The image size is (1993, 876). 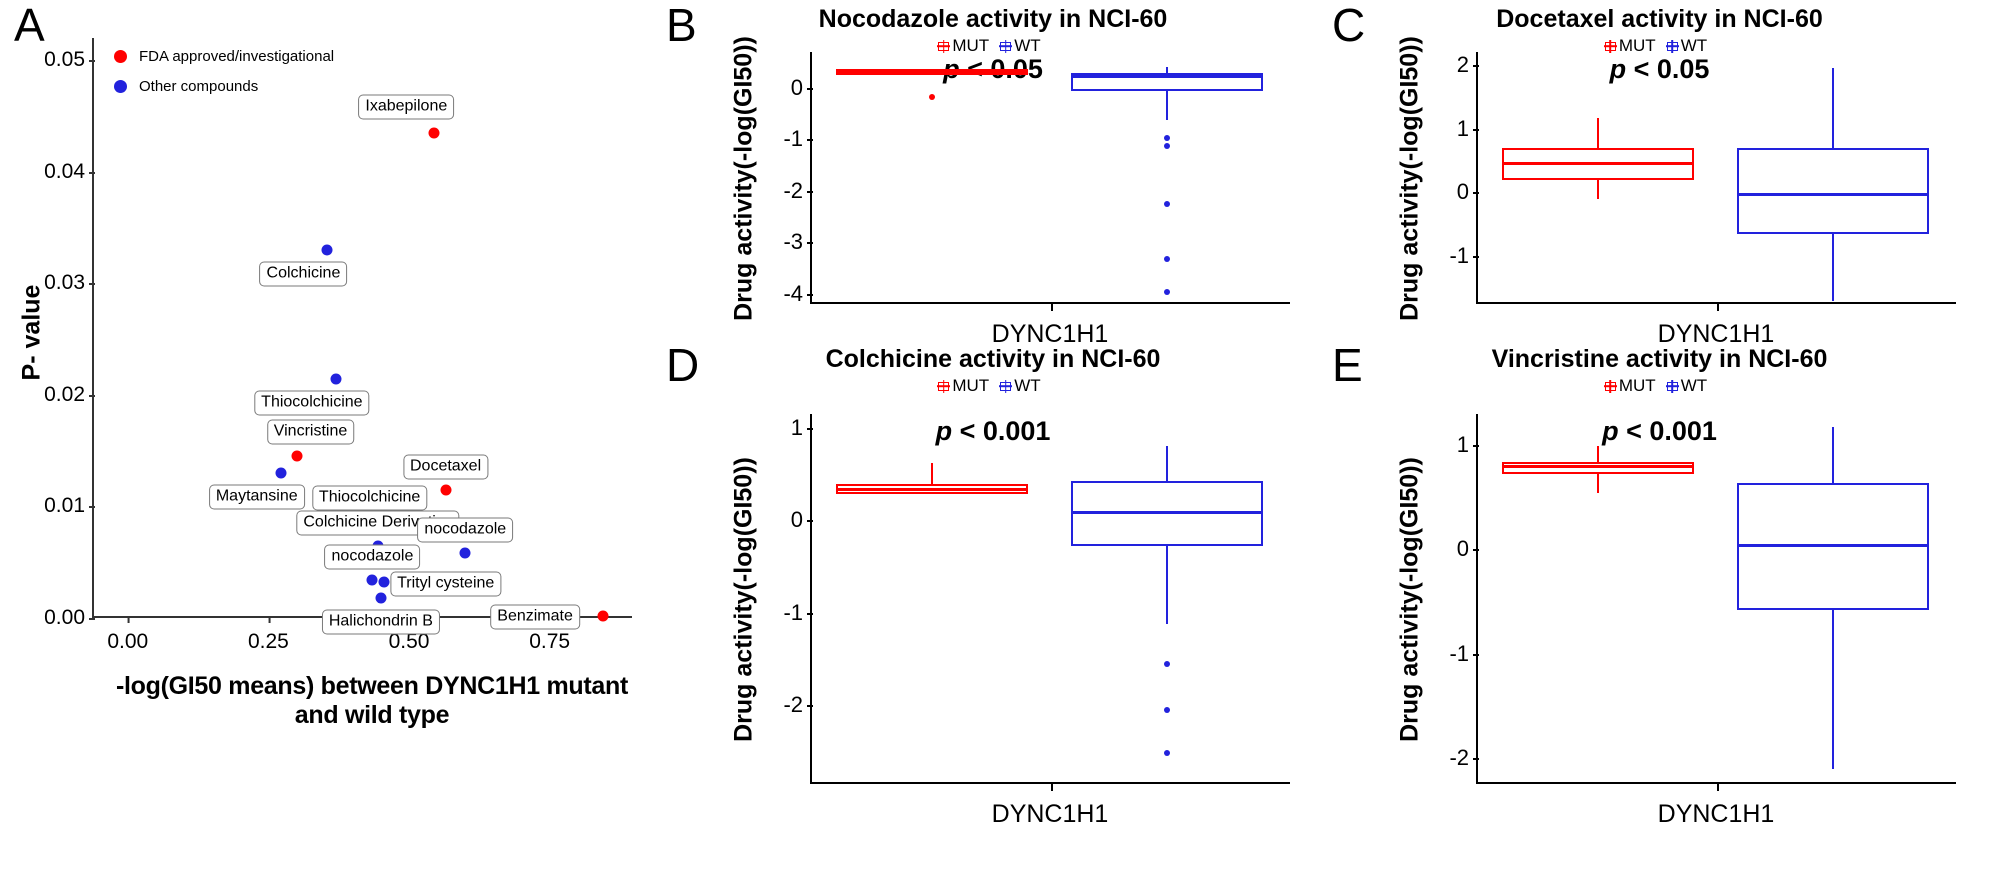 I want to click on panel-c-plot-area: 2 1 0 -1, so click(x=1702, y=181).